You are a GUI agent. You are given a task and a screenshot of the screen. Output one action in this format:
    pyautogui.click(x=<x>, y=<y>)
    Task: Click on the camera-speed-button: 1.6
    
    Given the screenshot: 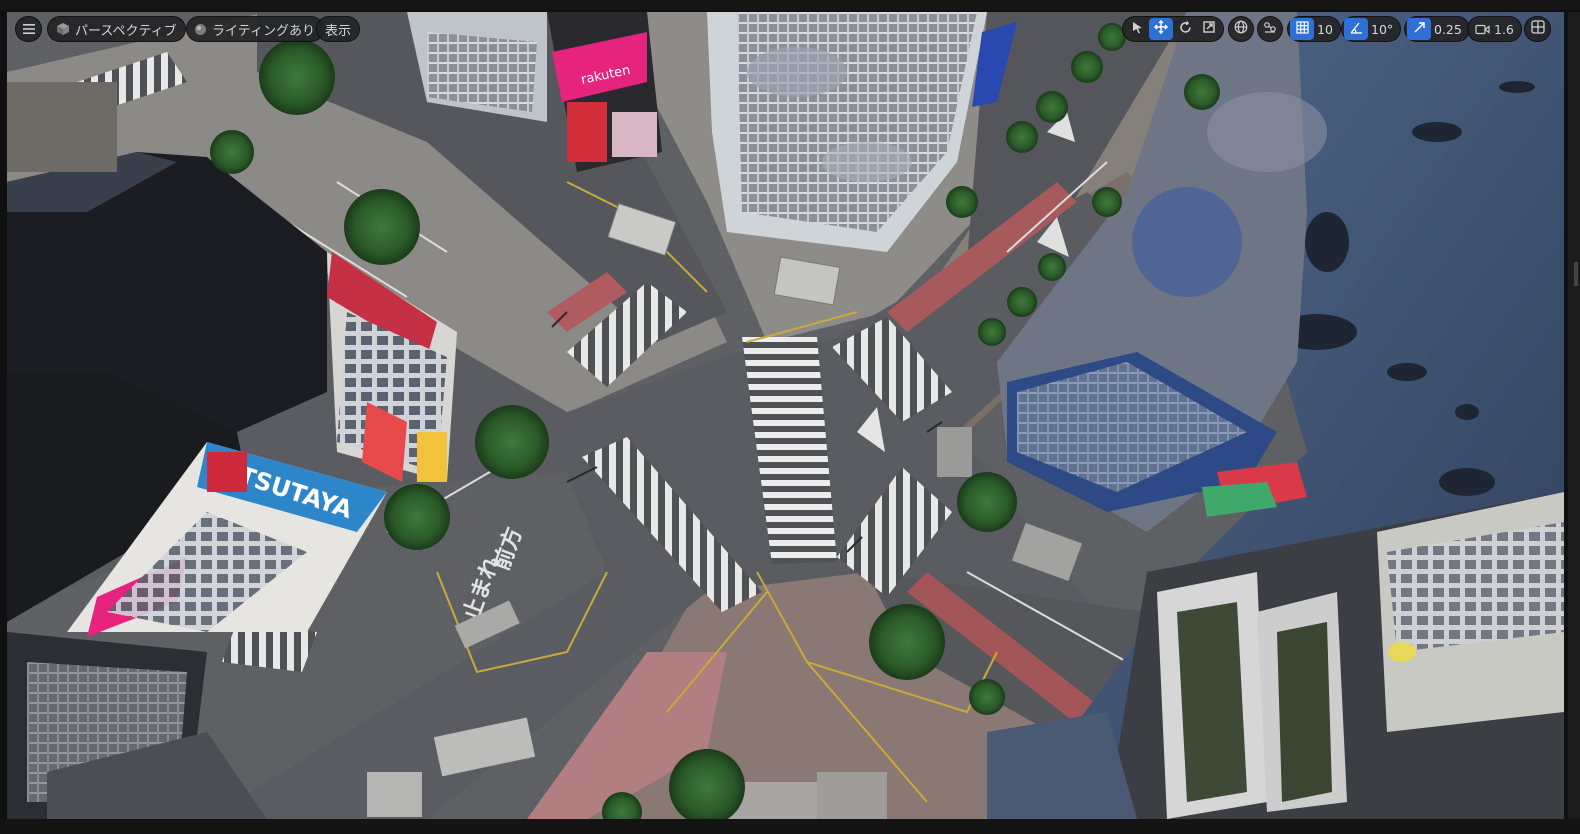 What is the action you would take?
    pyautogui.click(x=1494, y=29)
    